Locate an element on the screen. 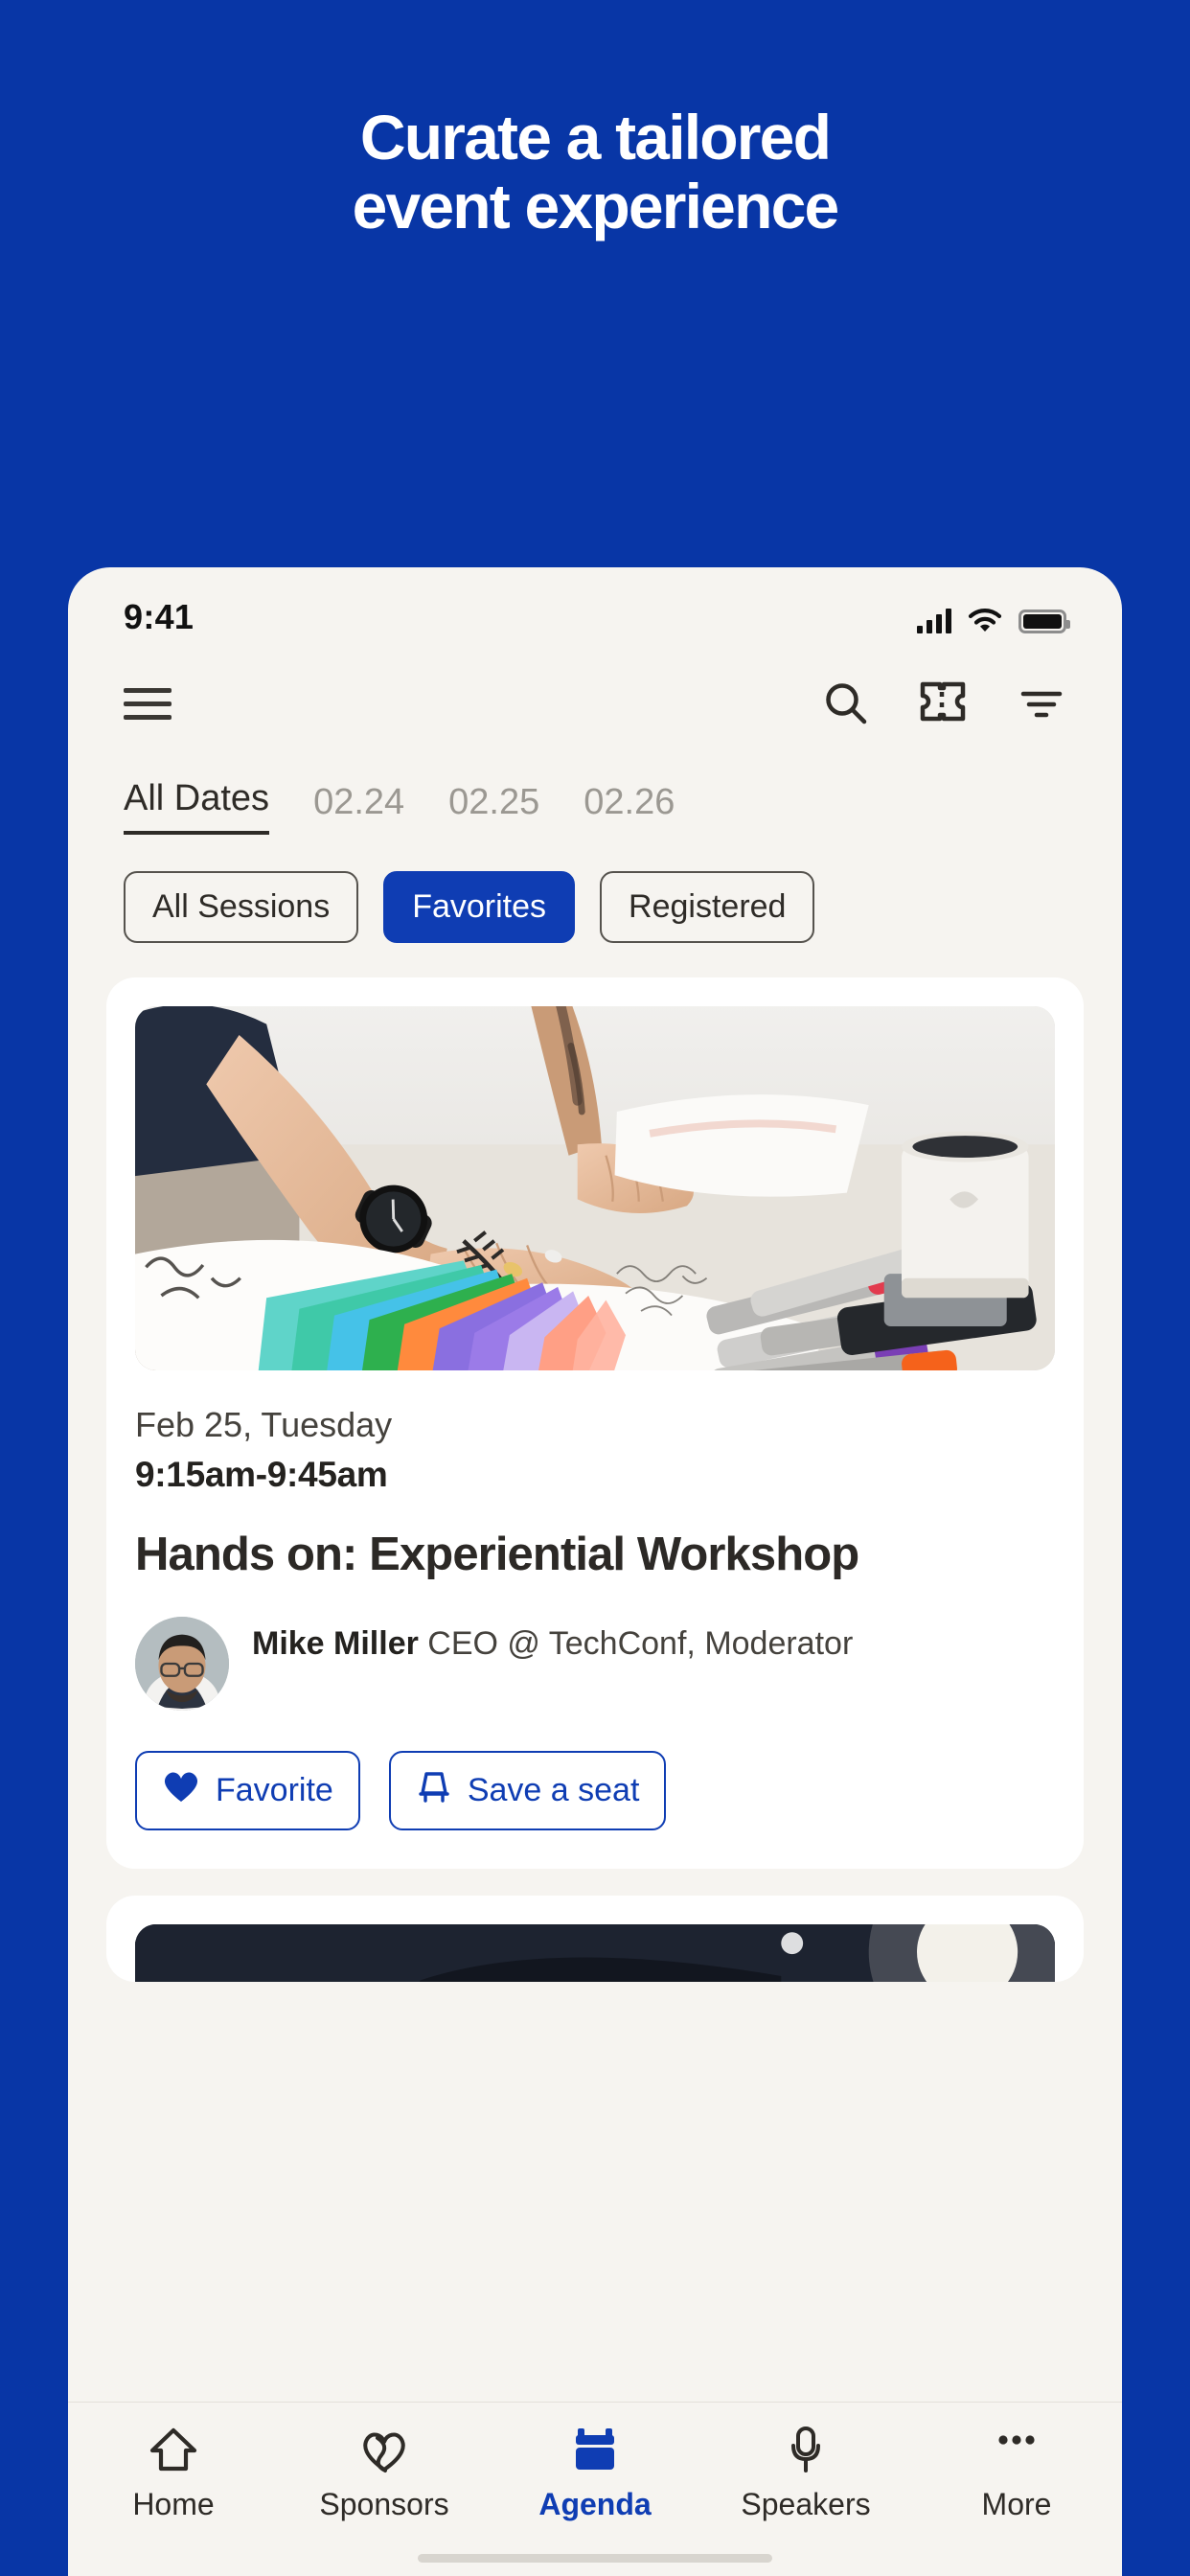 This screenshot has width=1190, height=2576. status-bar: 9:41 is located at coordinates (595, 608).